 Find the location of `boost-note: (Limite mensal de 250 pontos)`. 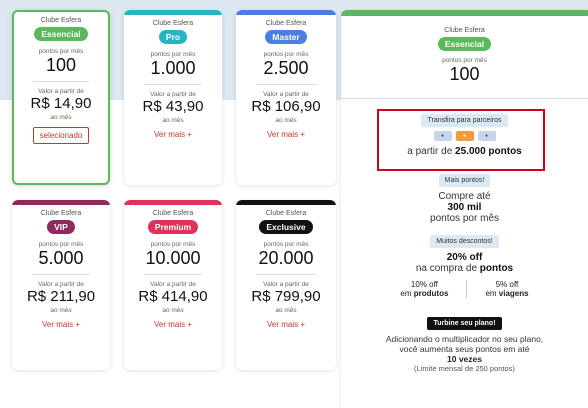

boost-note: (Limite mensal de 250 pontos) is located at coordinates (464, 368).